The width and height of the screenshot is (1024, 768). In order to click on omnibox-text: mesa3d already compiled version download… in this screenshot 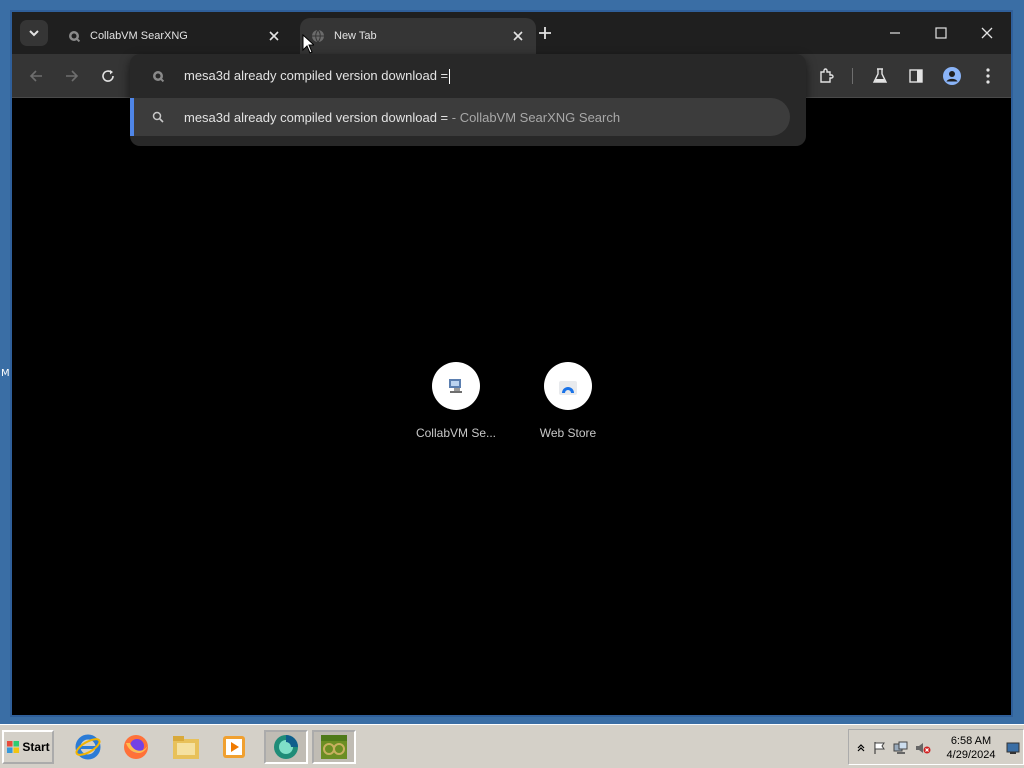, I will do `click(316, 75)`.